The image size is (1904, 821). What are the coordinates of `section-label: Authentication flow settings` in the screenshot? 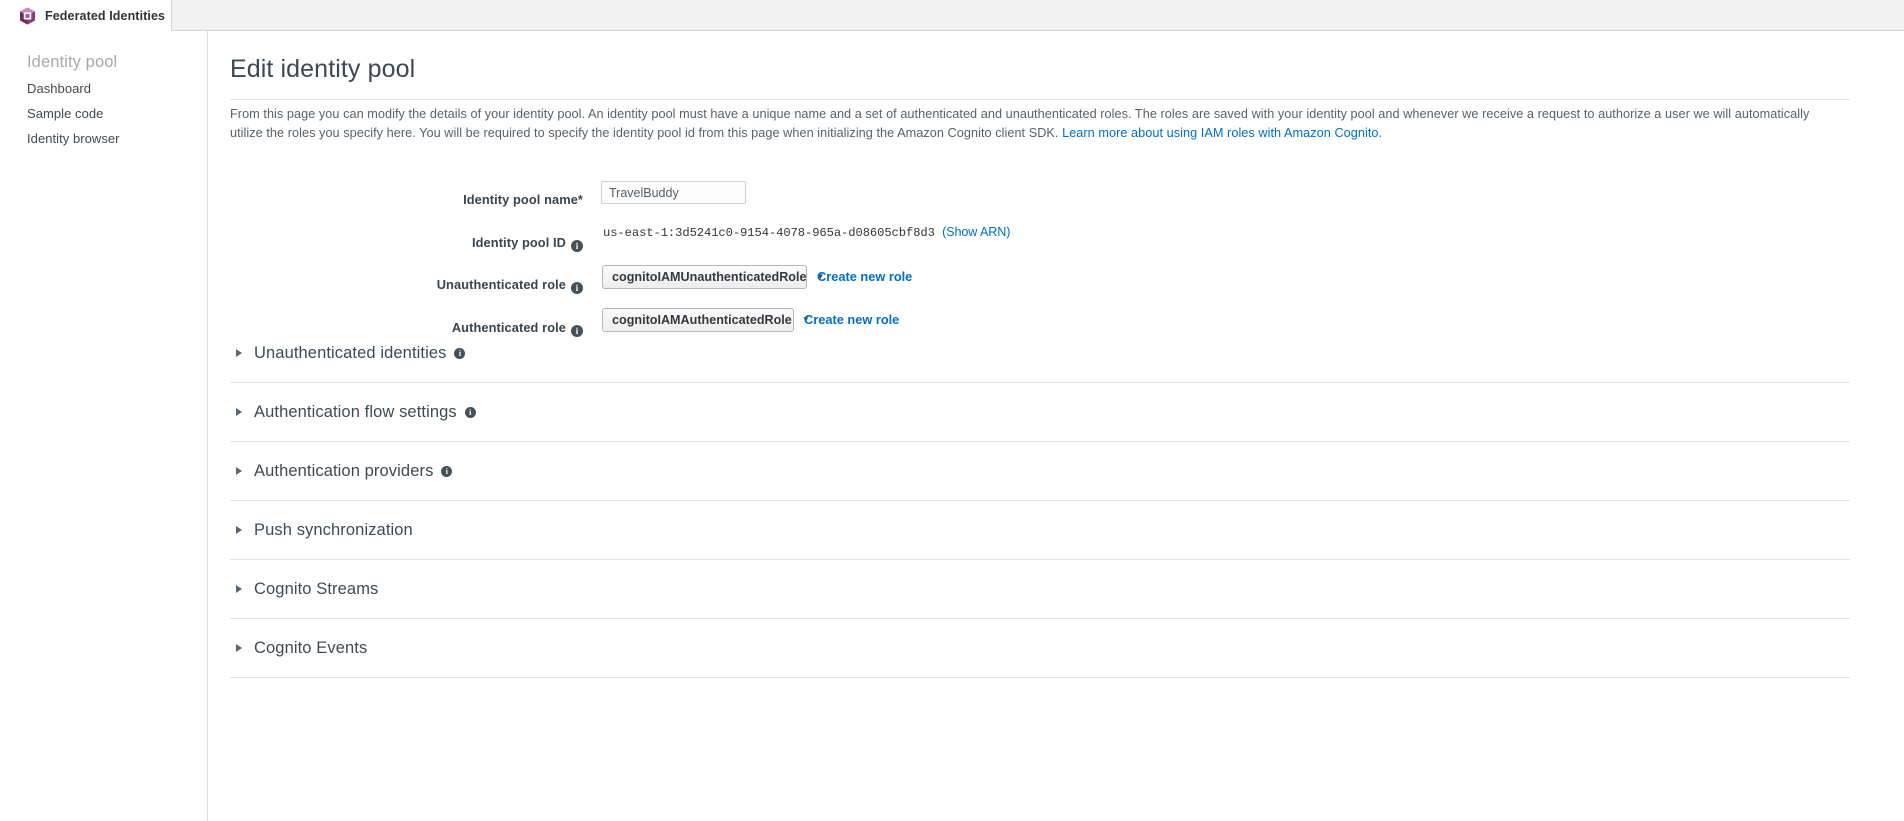 It's located at (355, 411).